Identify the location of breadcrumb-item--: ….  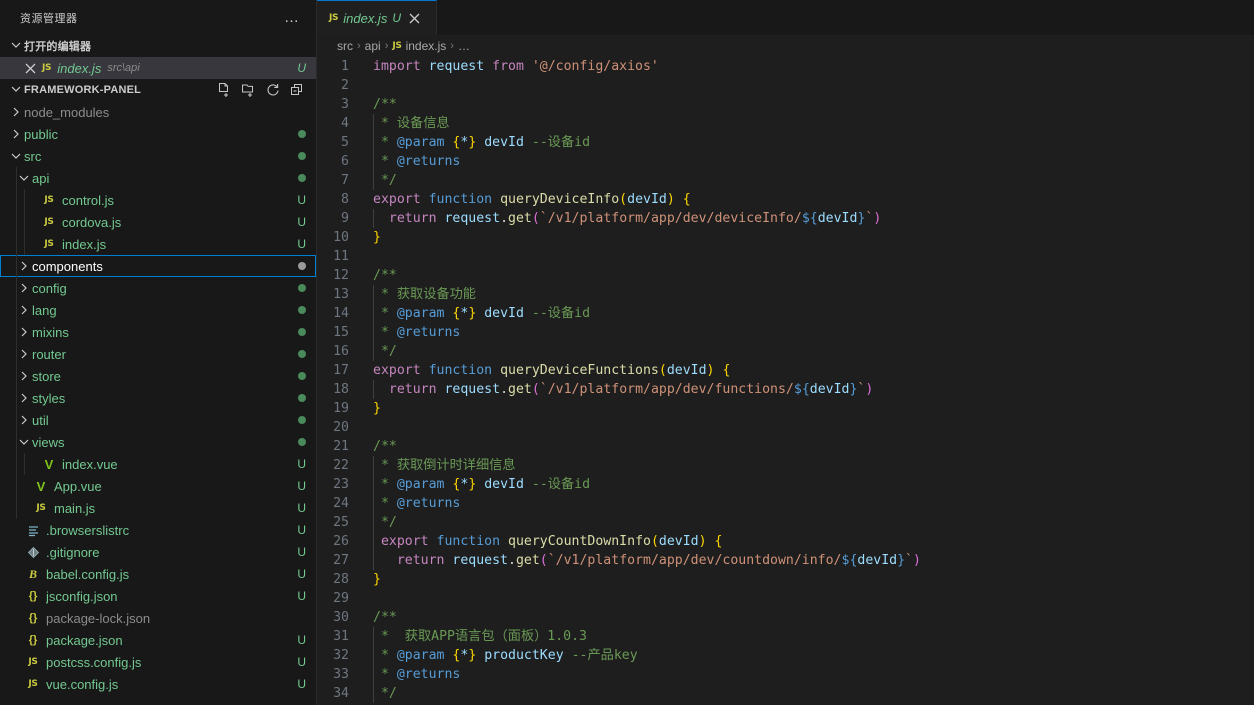
(464, 46).